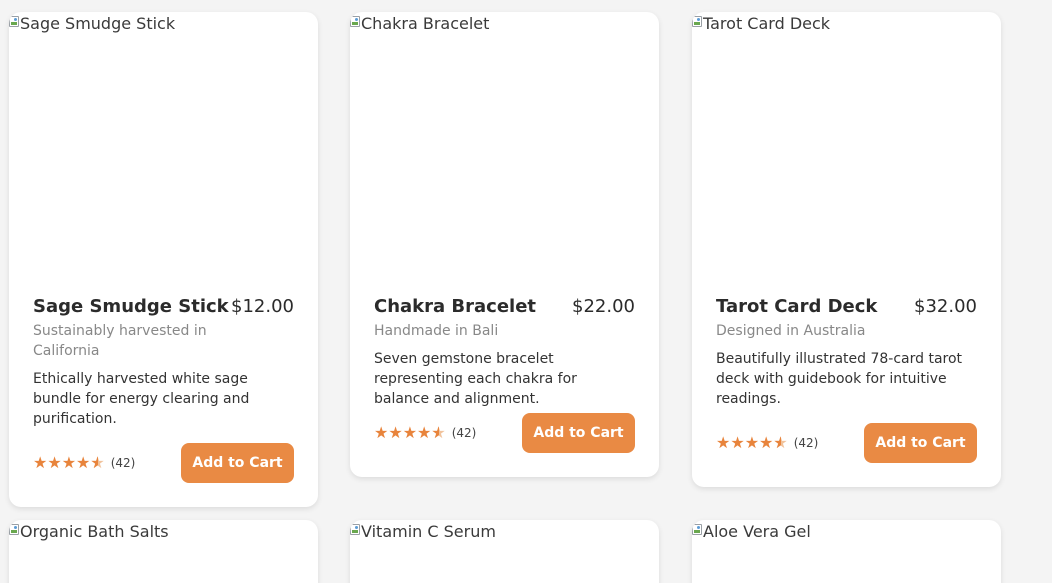  What do you see at coordinates (120, 341) in the screenshot?
I see `product-origin: Sustainably harvested in California` at bounding box center [120, 341].